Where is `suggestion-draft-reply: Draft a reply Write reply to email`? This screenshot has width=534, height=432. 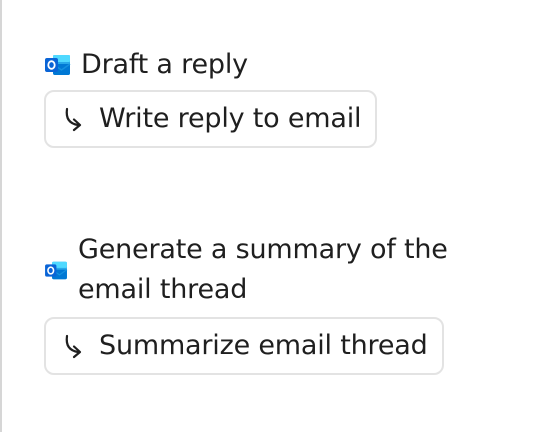 suggestion-draft-reply: Draft a reply Write reply to email is located at coordinates (211, 96).